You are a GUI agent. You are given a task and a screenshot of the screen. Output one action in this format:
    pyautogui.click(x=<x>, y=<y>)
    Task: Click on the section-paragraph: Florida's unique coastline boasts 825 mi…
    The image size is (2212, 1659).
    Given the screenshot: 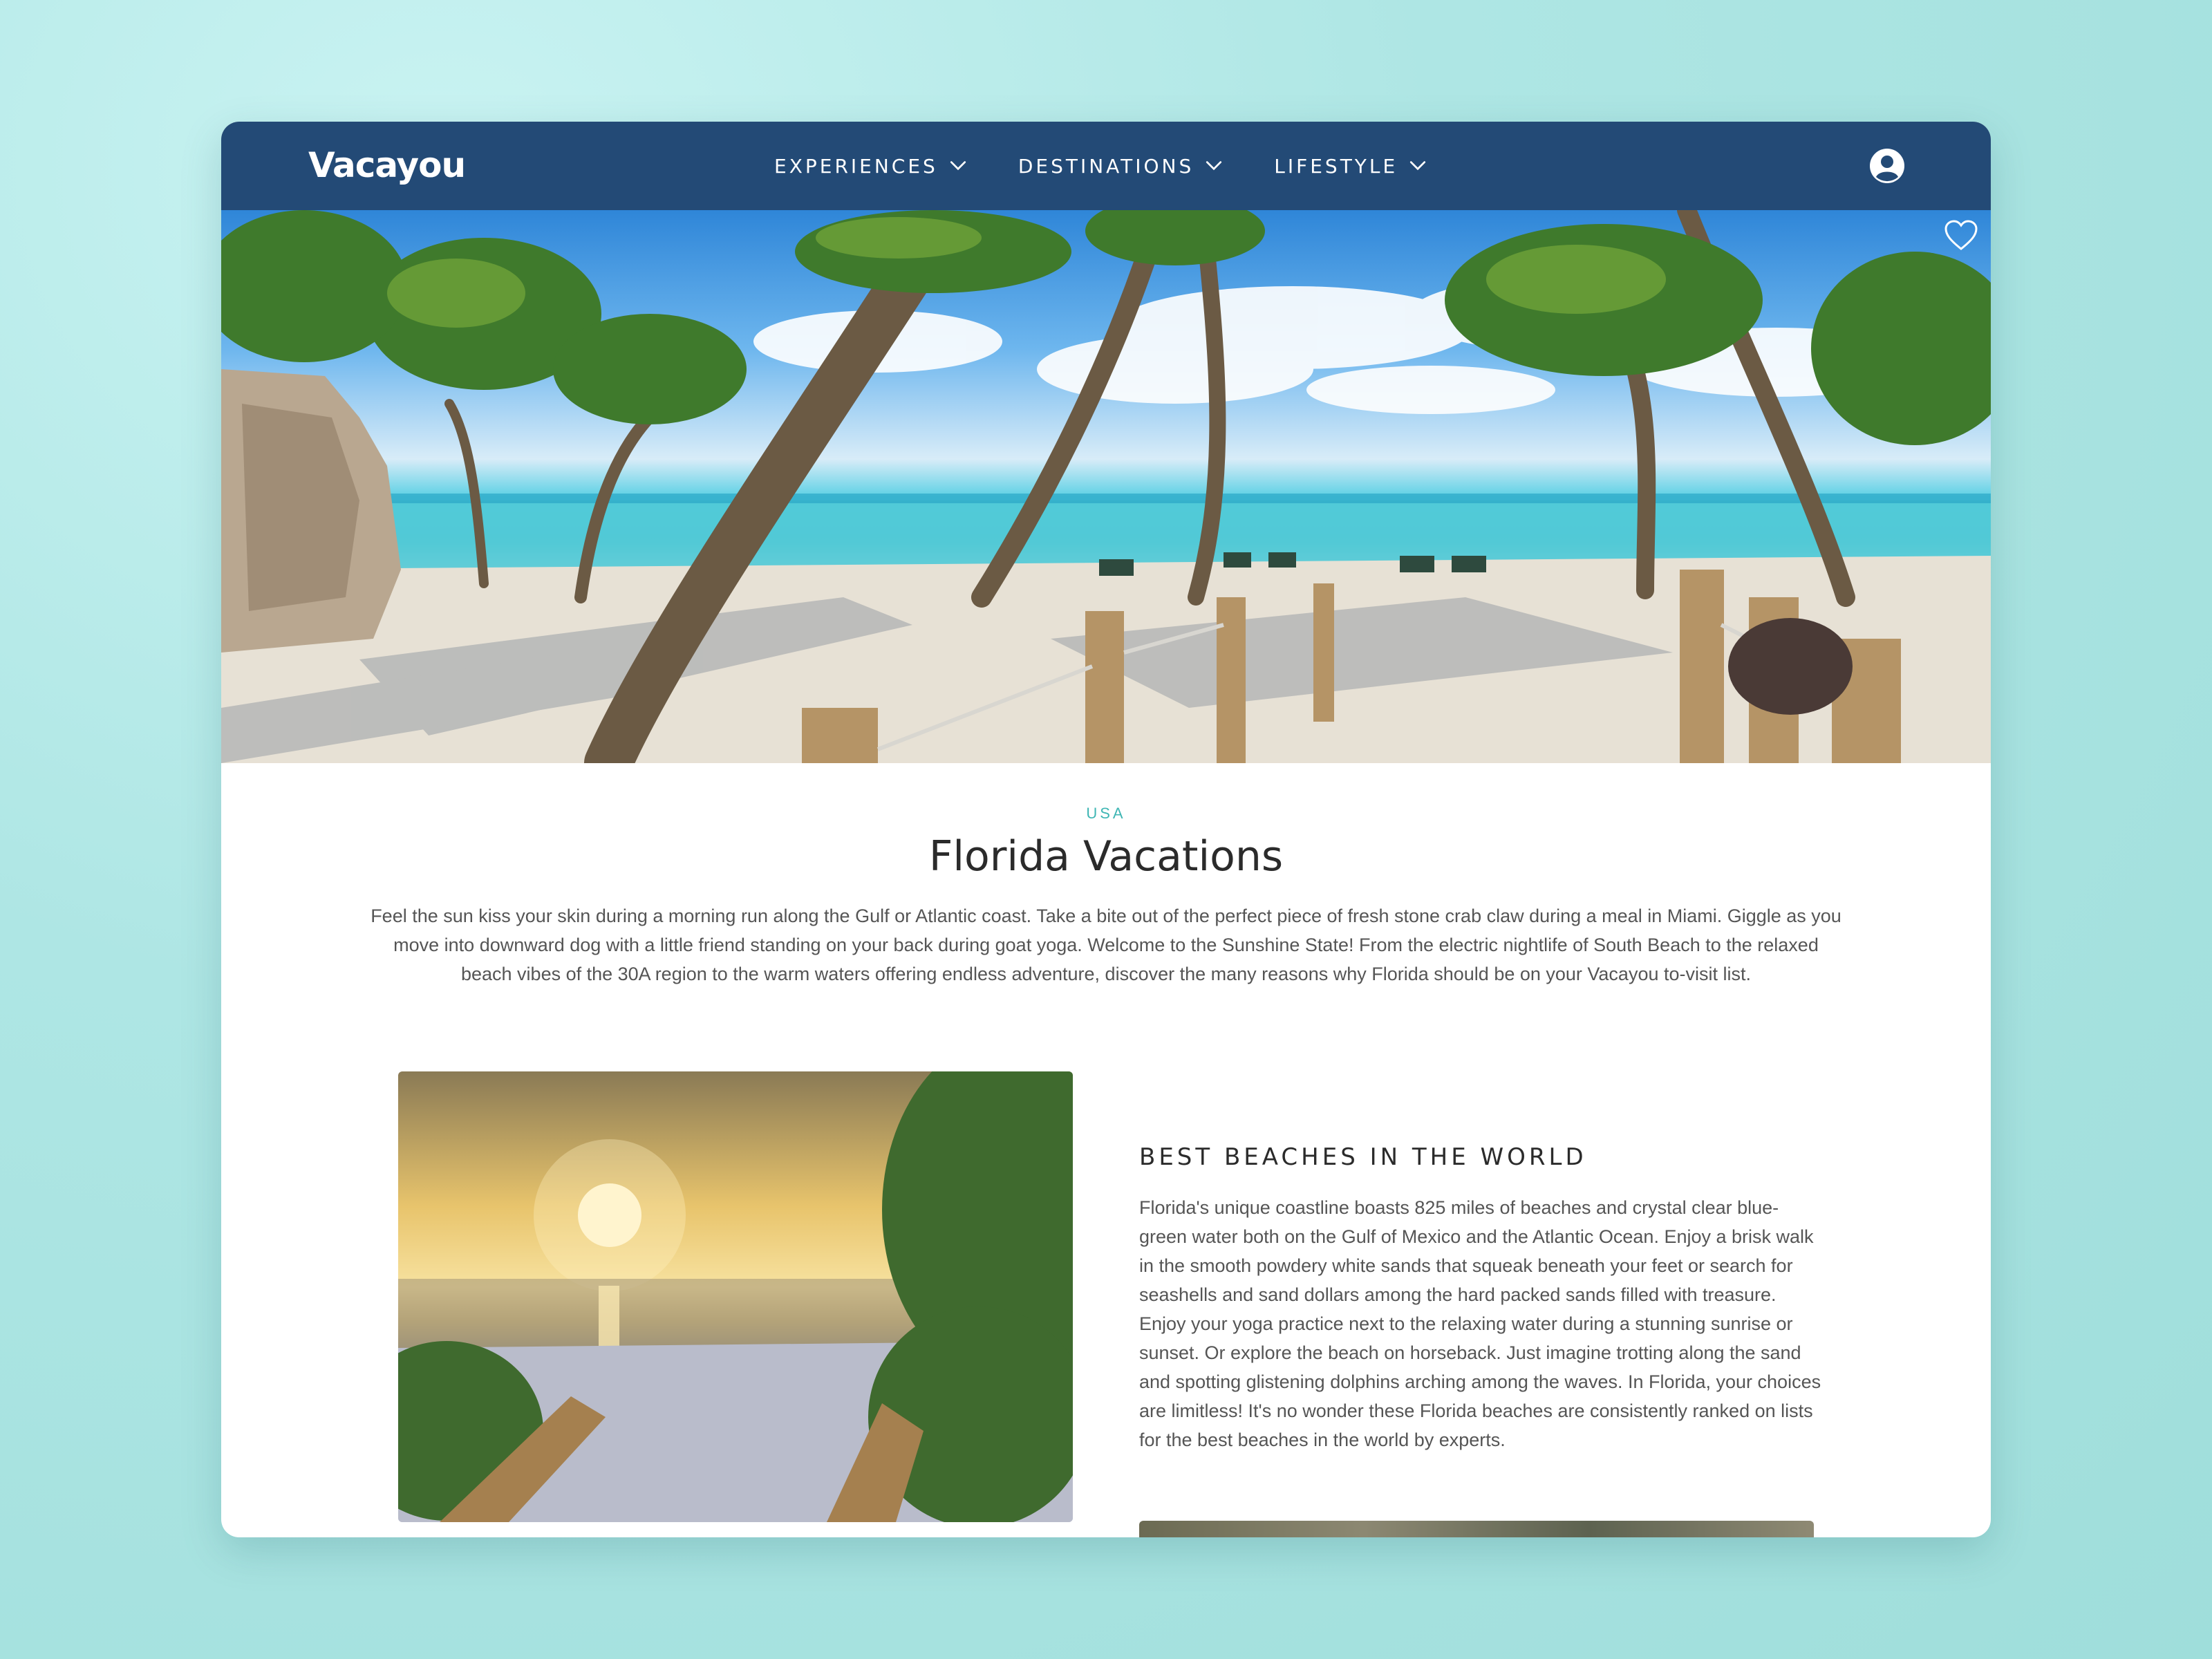 What is the action you would take?
    pyautogui.click(x=1480, y=1323)
    